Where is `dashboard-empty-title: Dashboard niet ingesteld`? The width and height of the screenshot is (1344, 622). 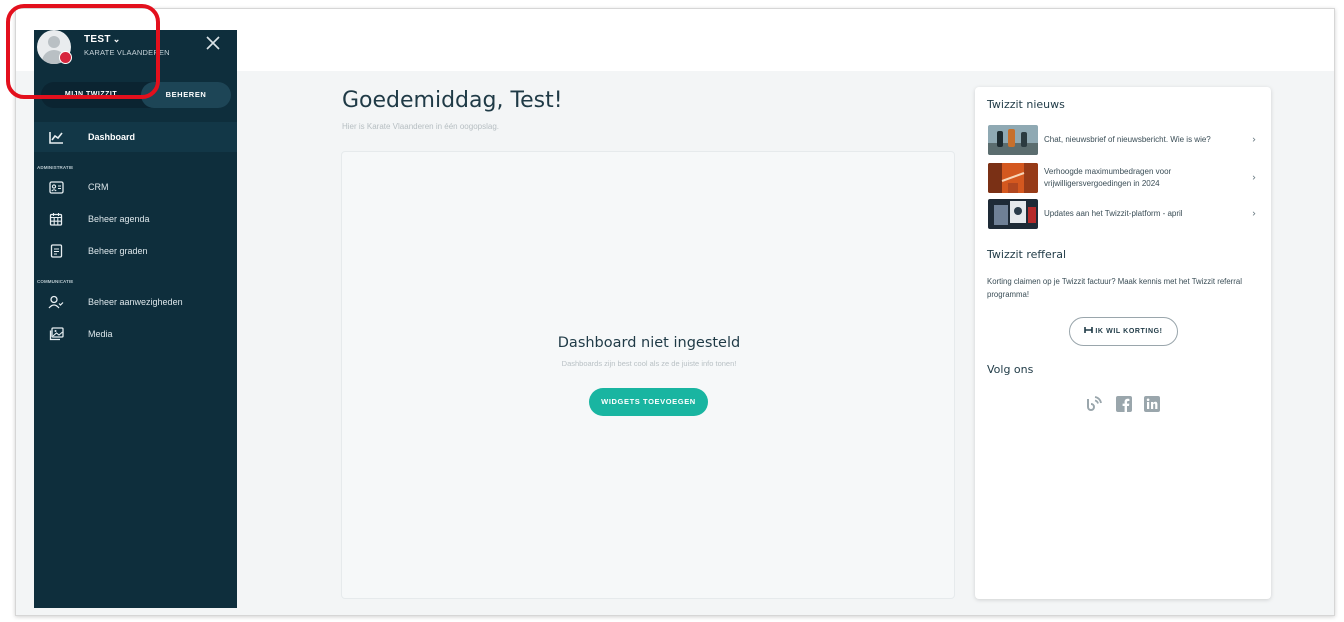 dashboard-empty-title: Dashboard niet ingesteld is located at coordinates (649, 343).